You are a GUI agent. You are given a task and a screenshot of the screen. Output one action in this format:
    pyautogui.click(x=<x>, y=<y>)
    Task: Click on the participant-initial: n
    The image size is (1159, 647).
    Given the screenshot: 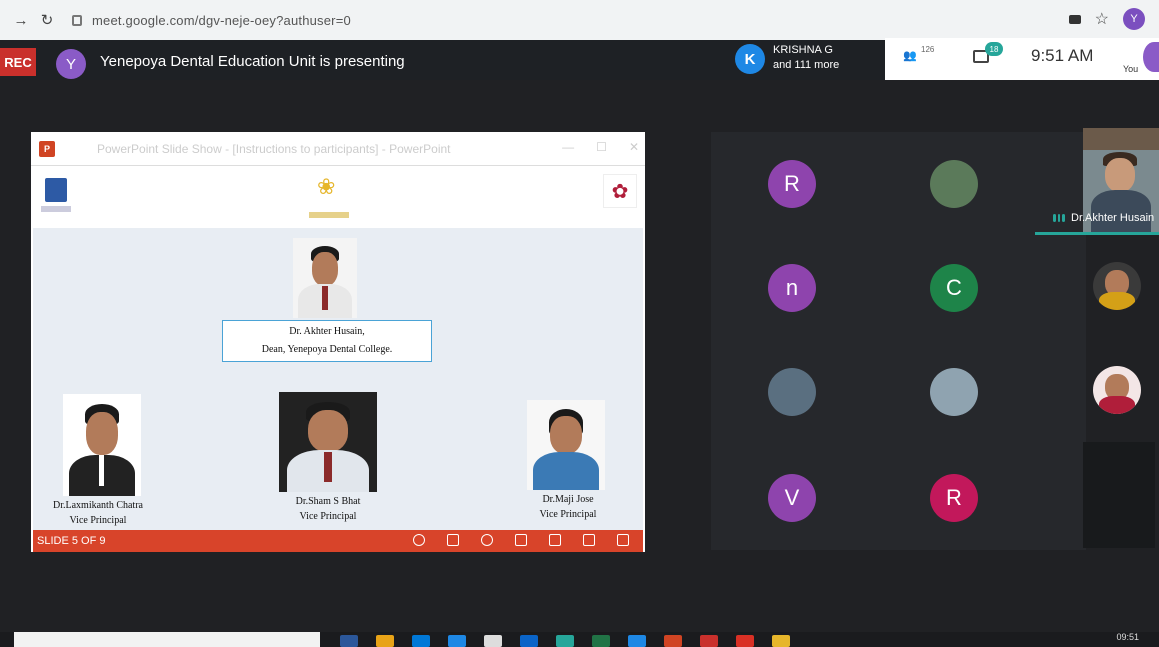 What is the action you would take?
    pyautogui.click(x=792, y=287)
    